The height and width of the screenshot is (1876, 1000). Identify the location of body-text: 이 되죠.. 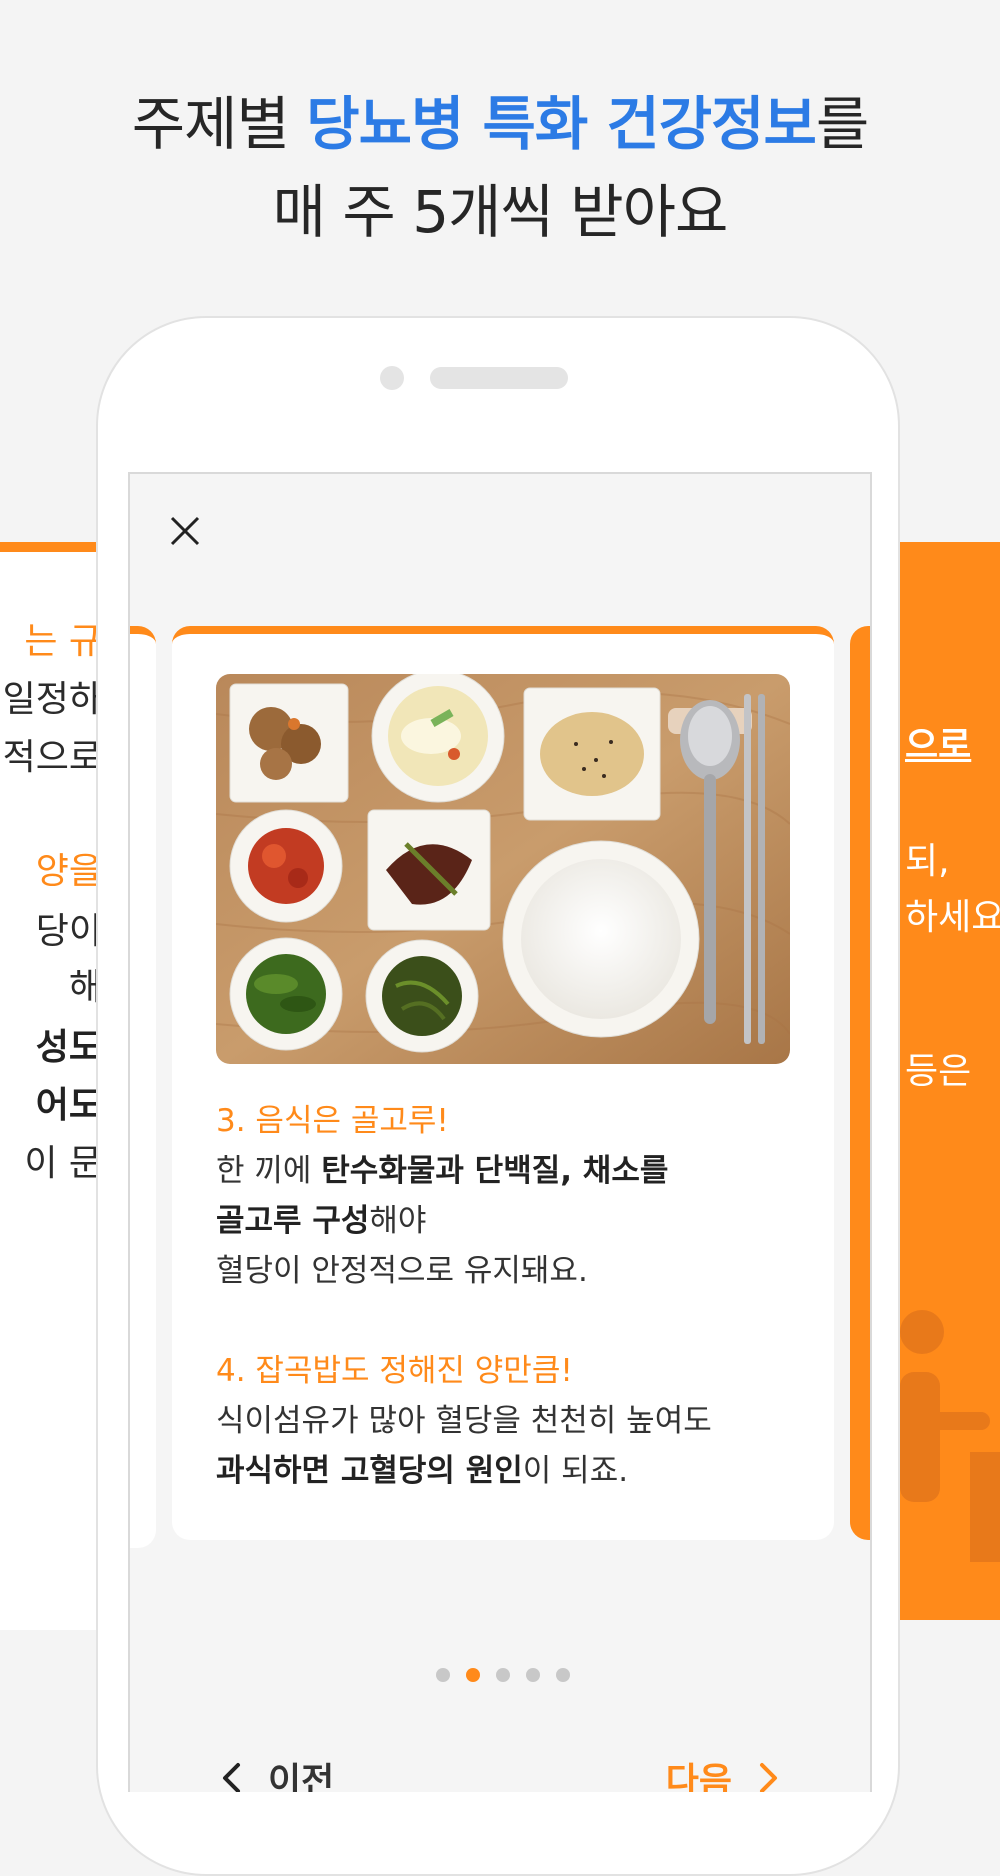
(575, 1471).